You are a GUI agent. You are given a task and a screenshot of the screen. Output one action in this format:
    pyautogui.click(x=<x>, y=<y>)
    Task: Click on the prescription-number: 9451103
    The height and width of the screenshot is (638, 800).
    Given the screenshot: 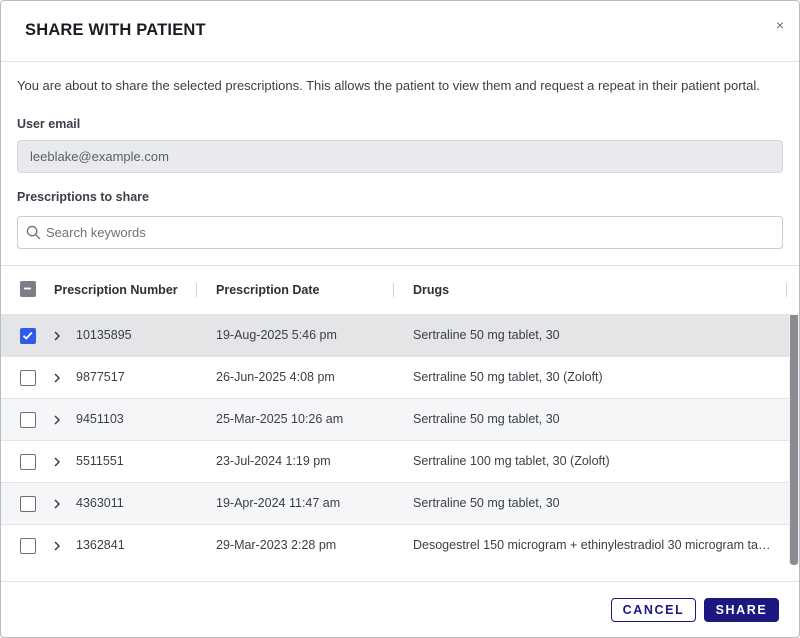 What is the action you would take?
    pyautogui.click(x=100, y=419)
    